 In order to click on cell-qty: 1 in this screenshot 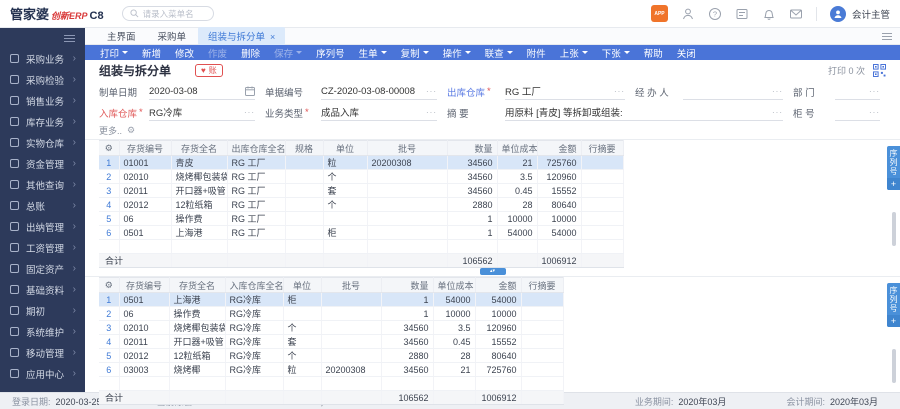, I will do `click(472, 218)`.